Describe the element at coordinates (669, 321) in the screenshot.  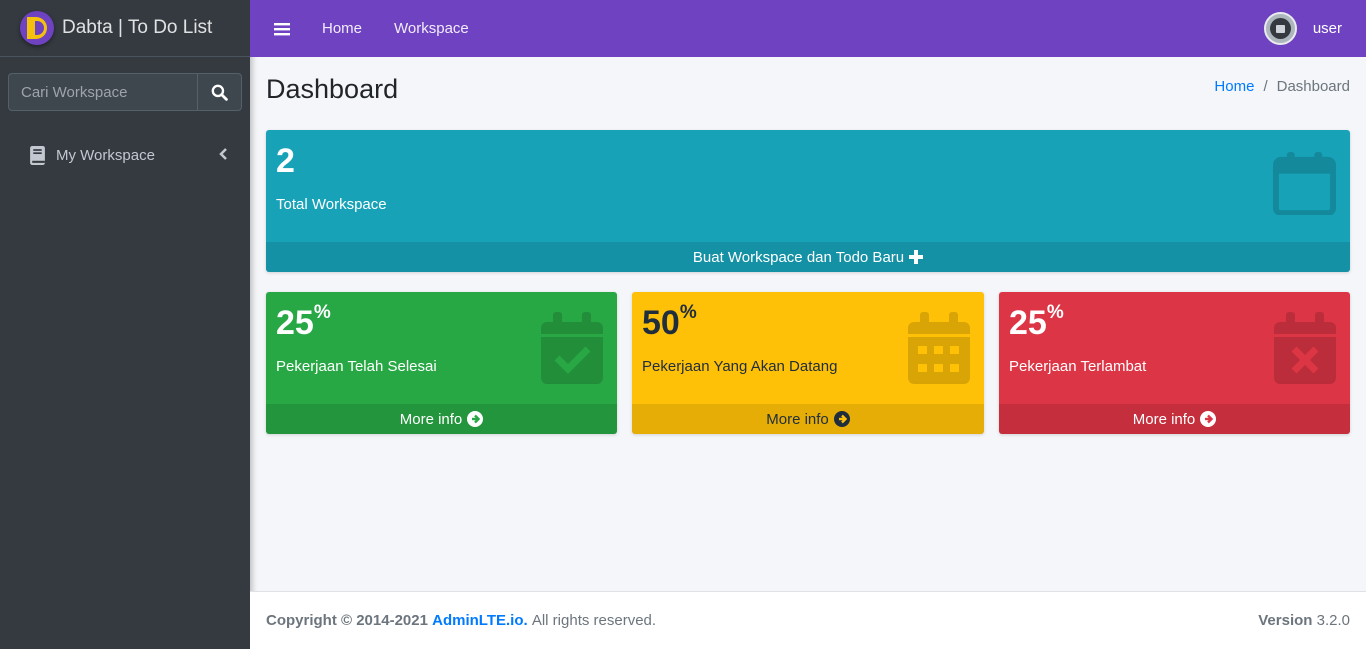
I see `upcoming-percentage: 50%` at that location.